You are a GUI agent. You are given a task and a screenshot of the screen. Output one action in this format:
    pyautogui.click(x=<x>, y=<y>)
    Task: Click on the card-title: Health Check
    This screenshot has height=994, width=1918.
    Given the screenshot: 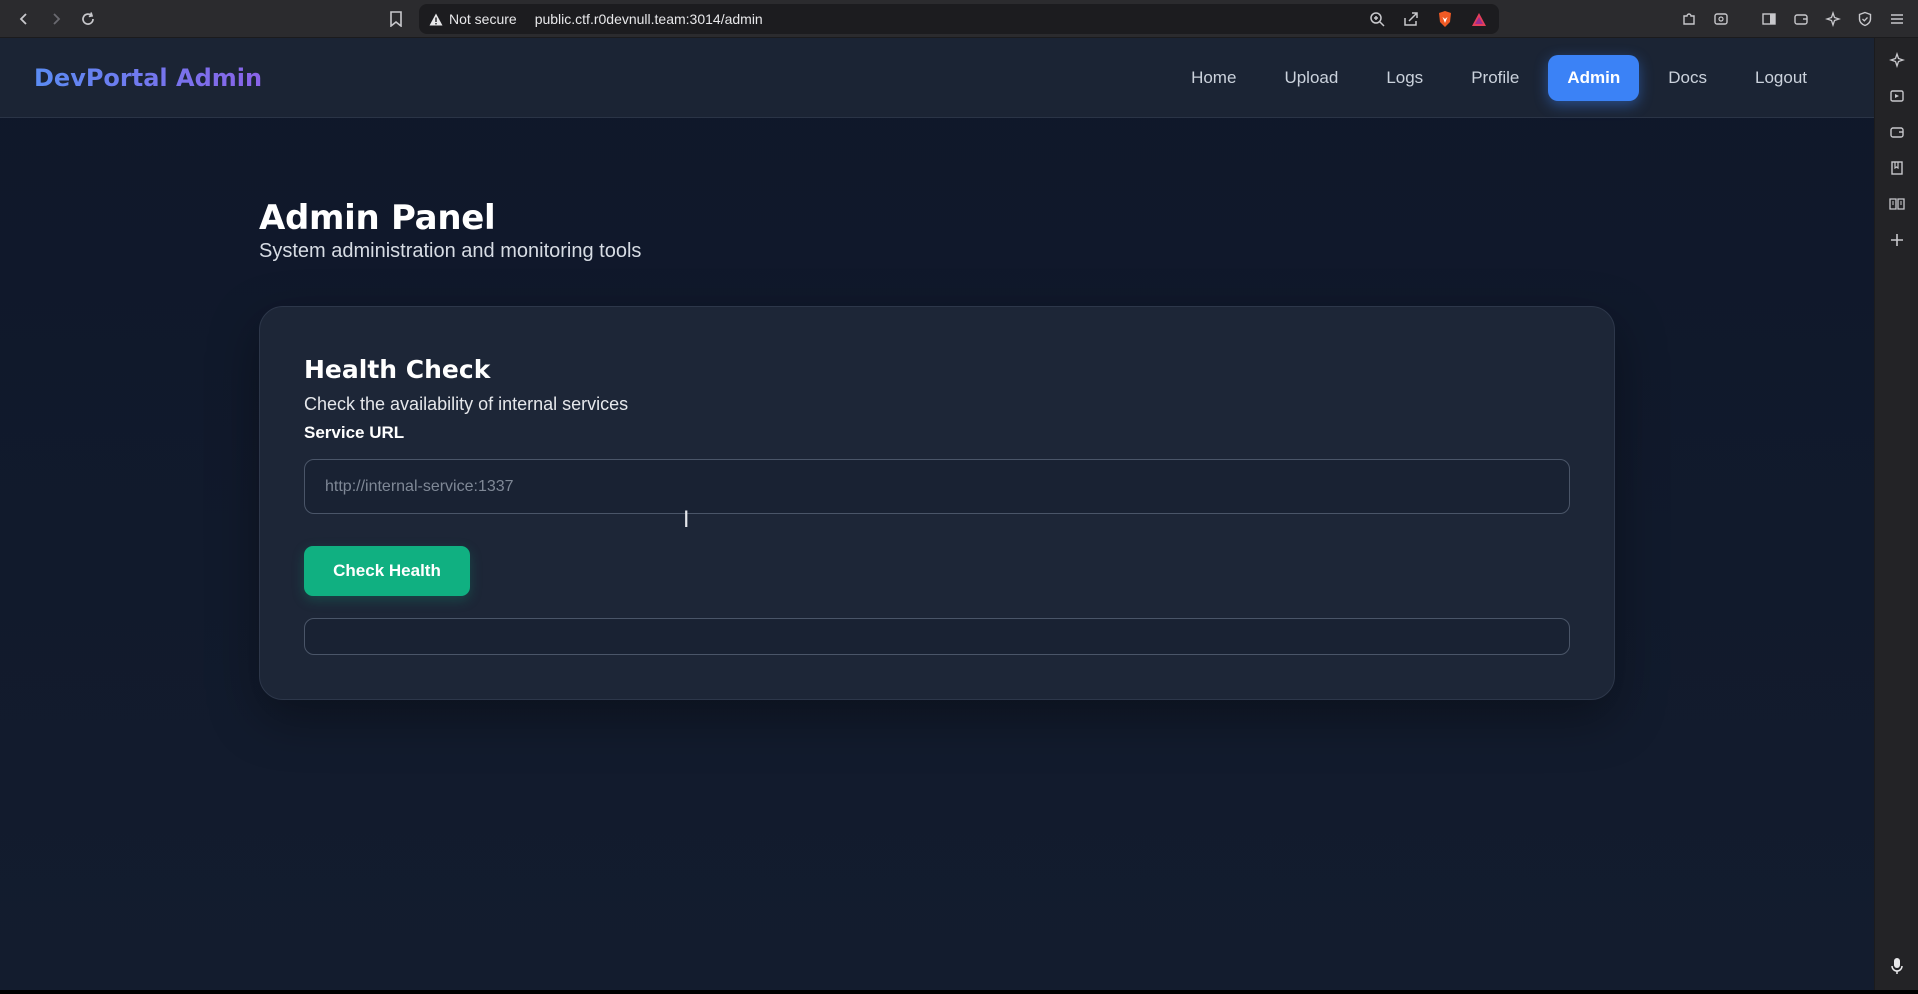 What is the action you would take?
    pyautogui.click(x=397, y=369)
    